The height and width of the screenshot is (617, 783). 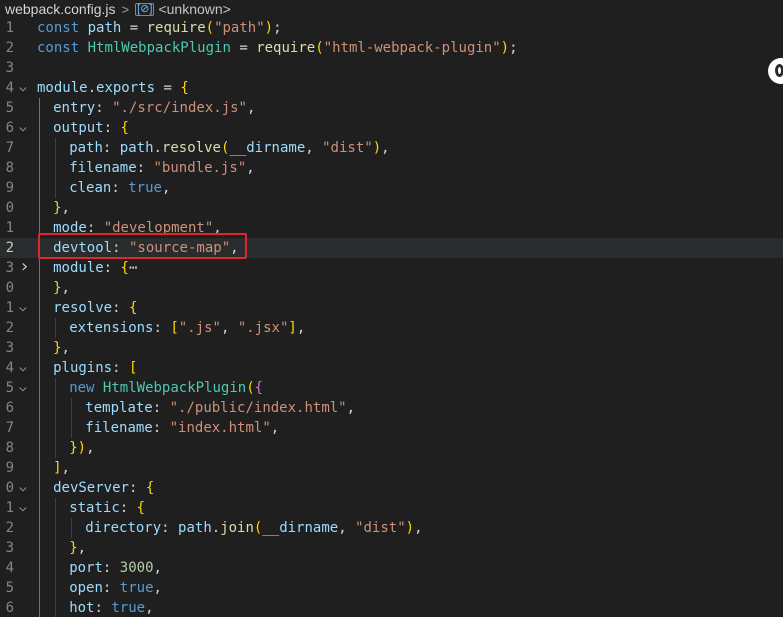 I want to click on code-line: 5 ⌵ new HtmlWebpackPlugin({, so click(x=391, y=388).